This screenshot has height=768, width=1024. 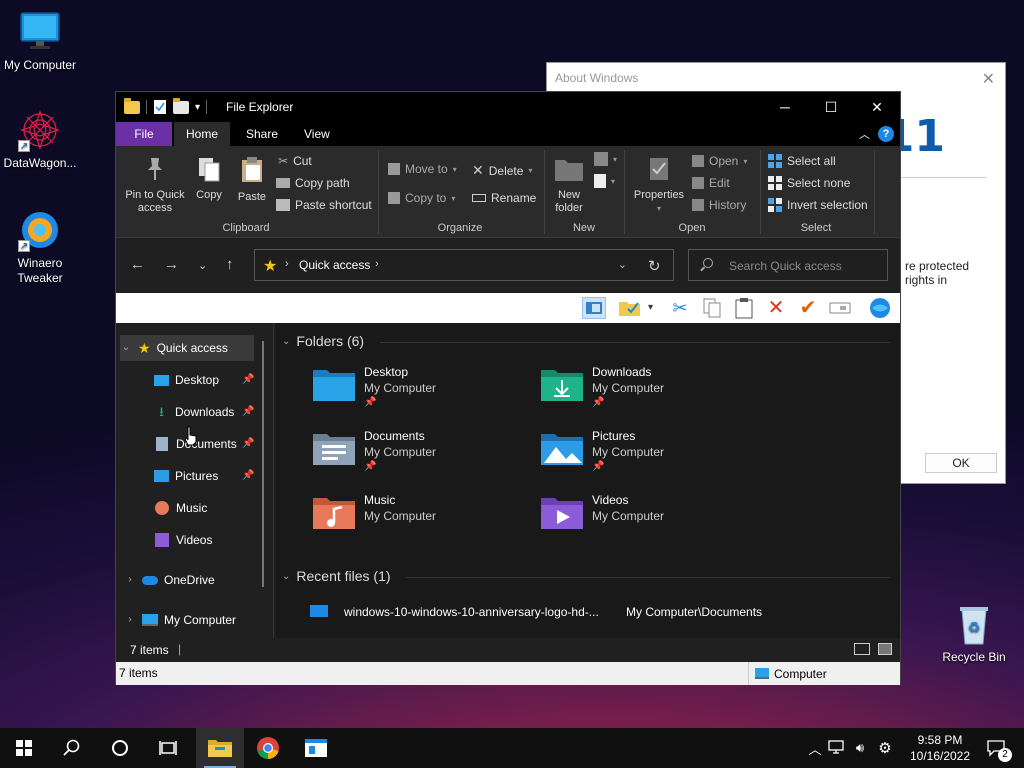 I want to click on volume-icon: 🔊︎, so click(x=860, y=748).